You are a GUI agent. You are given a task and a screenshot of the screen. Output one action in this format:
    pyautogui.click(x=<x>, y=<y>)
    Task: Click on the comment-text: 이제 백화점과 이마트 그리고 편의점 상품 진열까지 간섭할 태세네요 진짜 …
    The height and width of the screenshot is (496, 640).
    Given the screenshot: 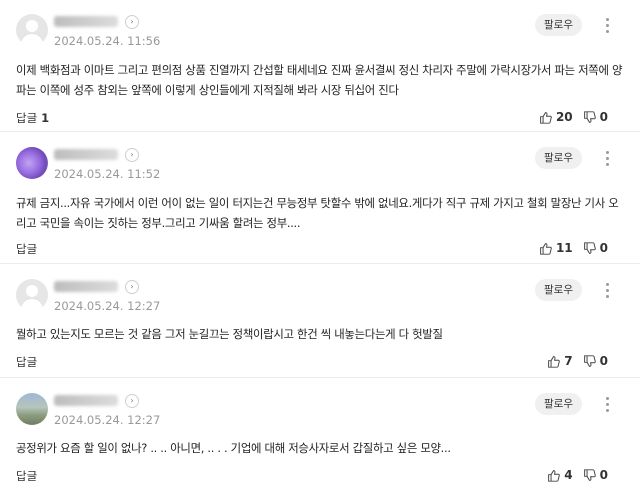 What is the action you would take?
    pyautogui.click(x=320, y=80)
    